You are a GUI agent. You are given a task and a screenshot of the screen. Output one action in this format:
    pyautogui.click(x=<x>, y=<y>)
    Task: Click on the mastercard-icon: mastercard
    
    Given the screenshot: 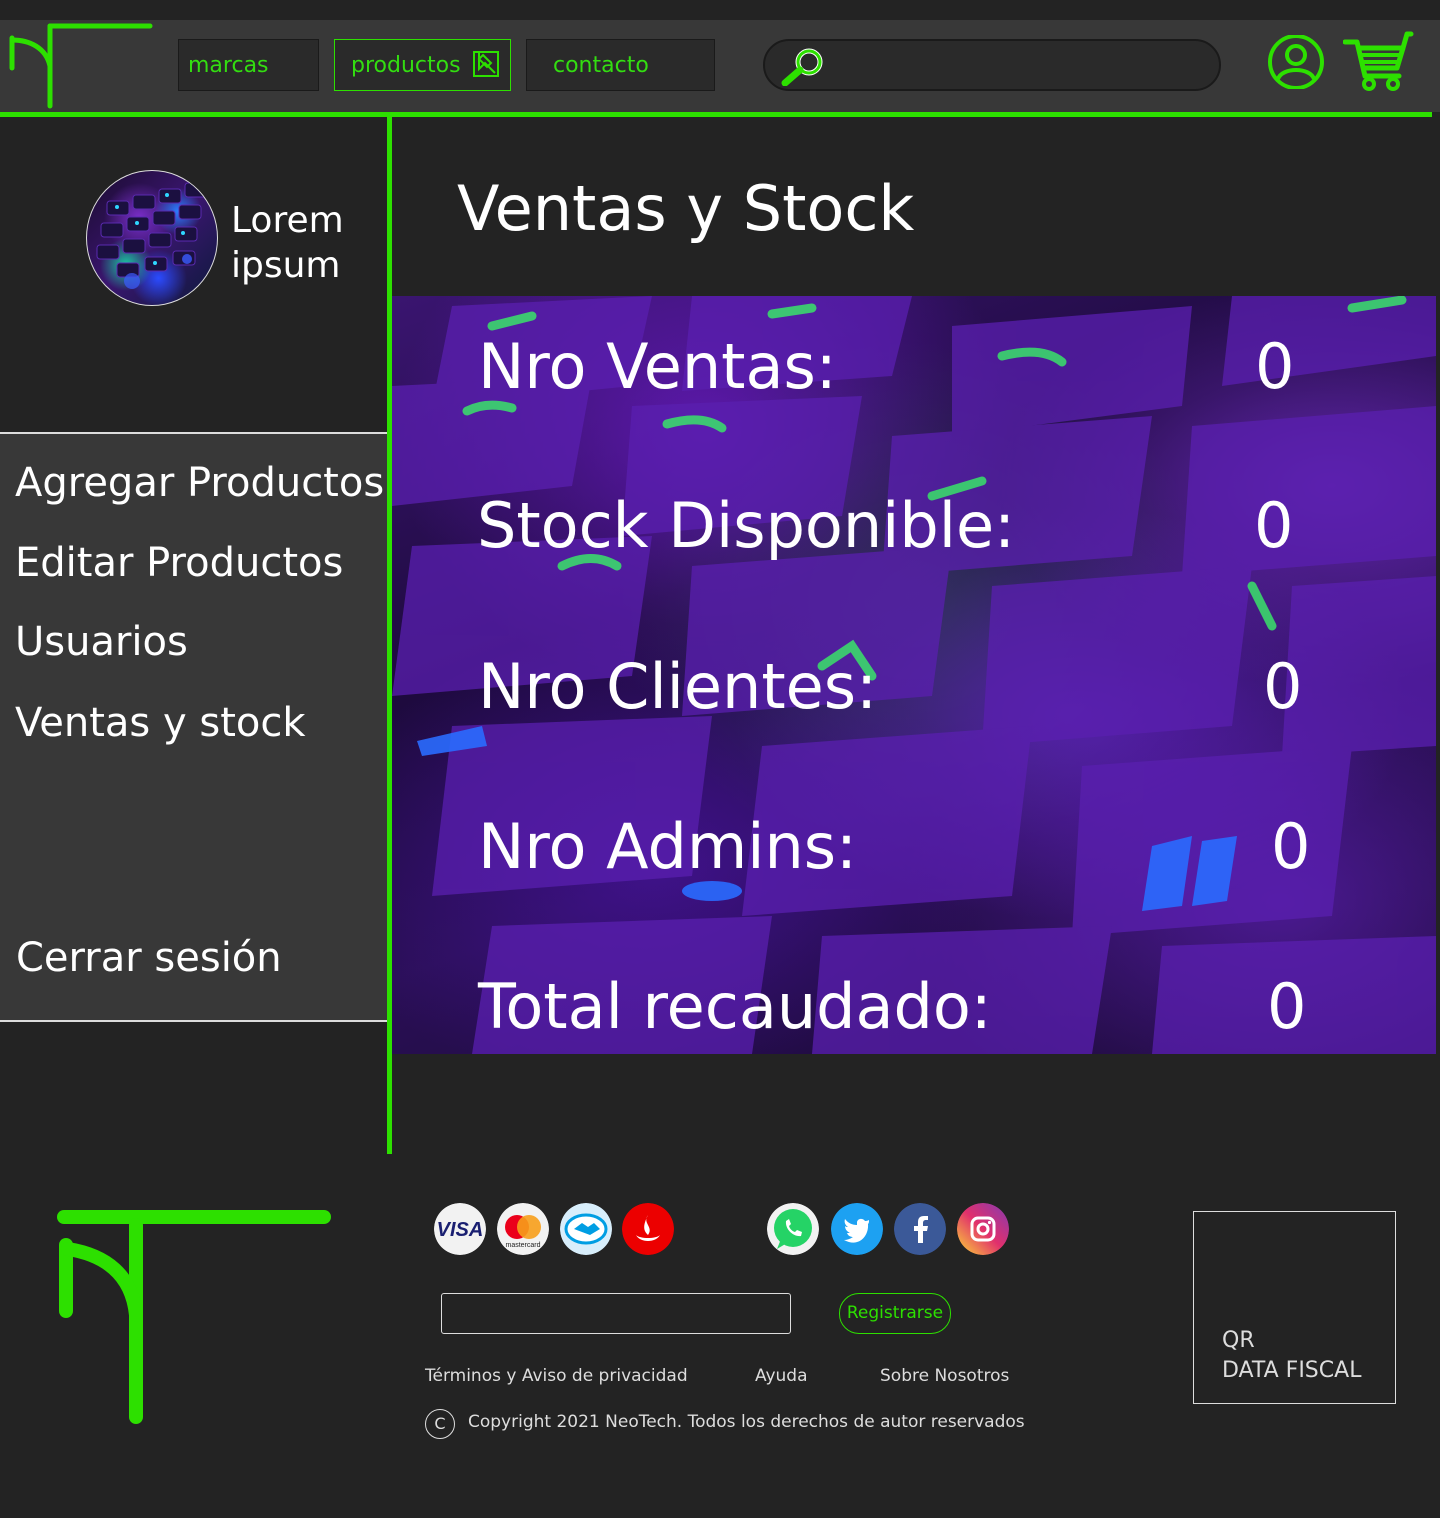 What is the action you would take?
    pyautogui.click(x=523, y=1229)
    